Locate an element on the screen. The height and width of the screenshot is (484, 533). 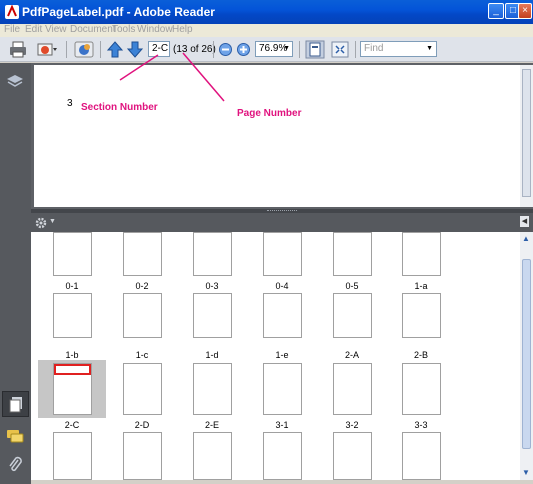
toolbar: 2-C (13 of 26) 76.9% ▼ Find ▼ is located at coordinates (266, 49).